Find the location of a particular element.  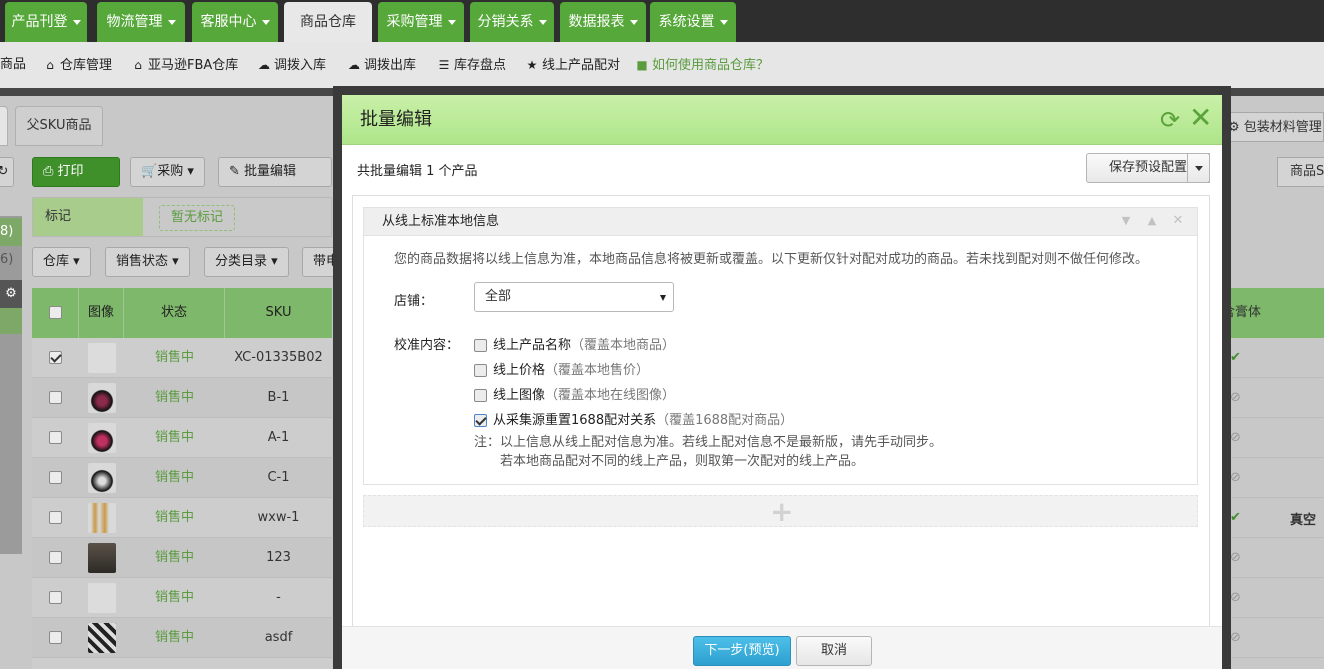

tab-customer-service: 客服中心 is located at coordinates (235, 22).